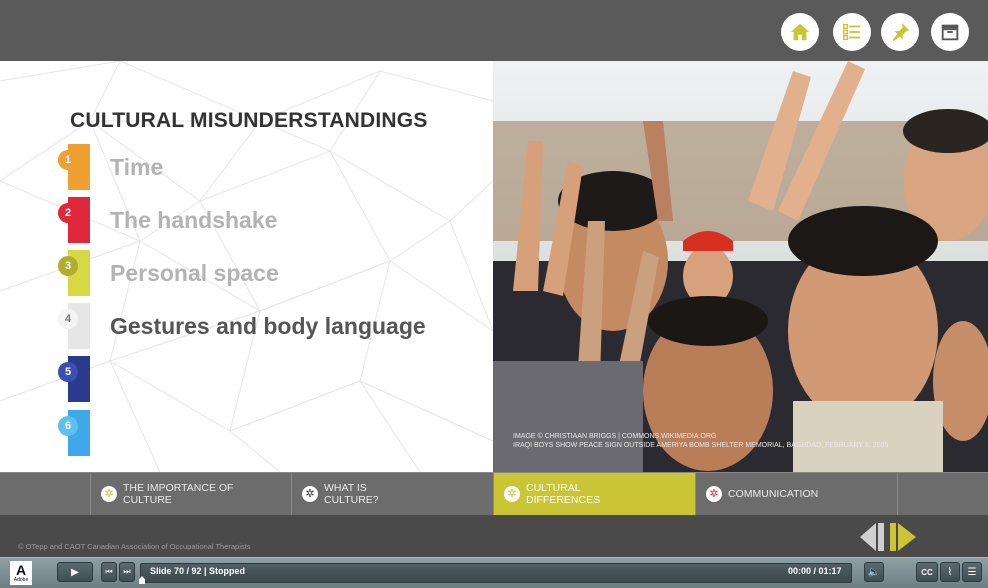 Image resolution: width=988 pixels, height=588 pixels. Describe the element at coordinates (903, 537) in the screenshot. I see `next-arrow-icon` at that location.